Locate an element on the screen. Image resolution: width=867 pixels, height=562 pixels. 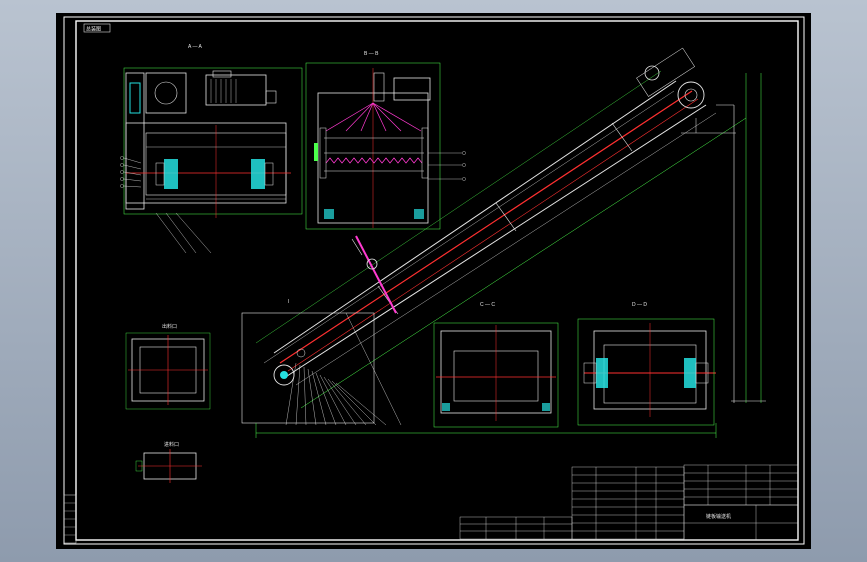
inlet-detail: 进料口 is located at coordinates (168, 462).